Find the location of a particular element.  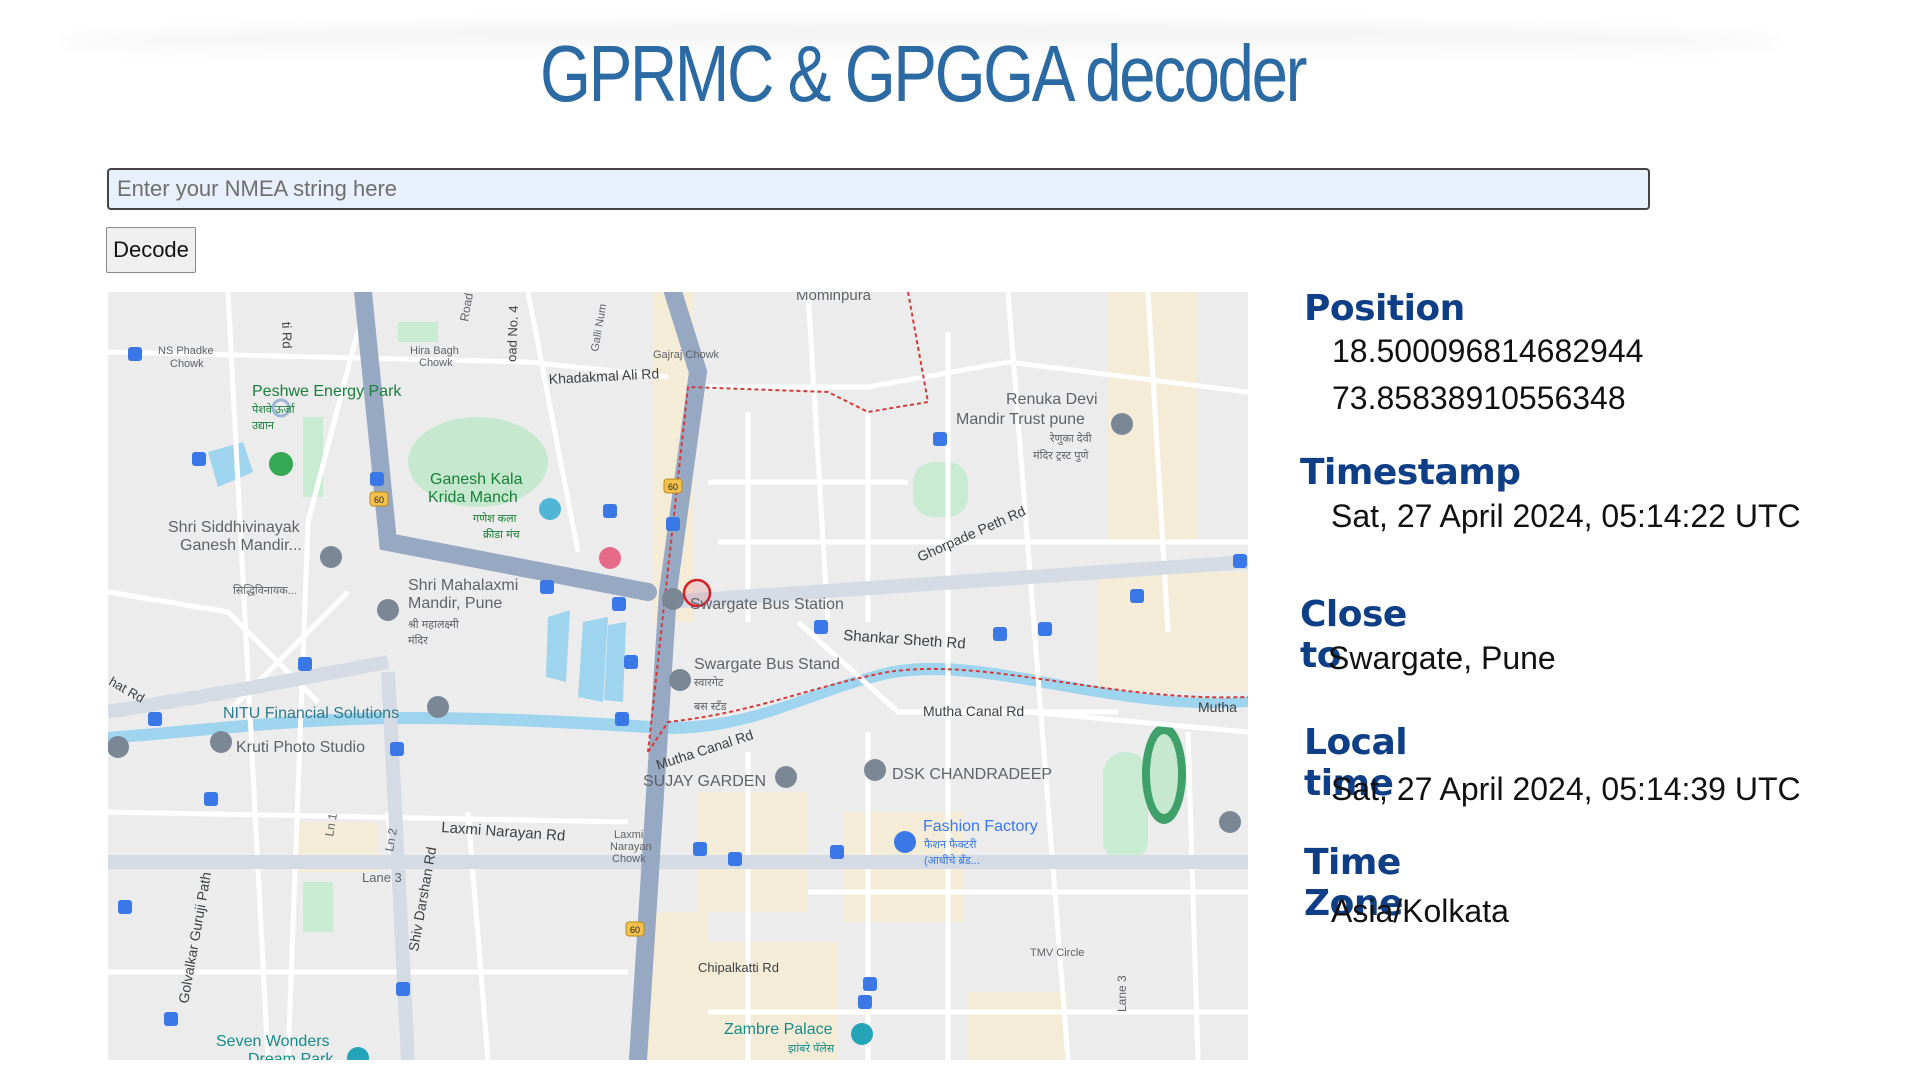

svg-text: Laxmi is located at coordinates (628, 835).